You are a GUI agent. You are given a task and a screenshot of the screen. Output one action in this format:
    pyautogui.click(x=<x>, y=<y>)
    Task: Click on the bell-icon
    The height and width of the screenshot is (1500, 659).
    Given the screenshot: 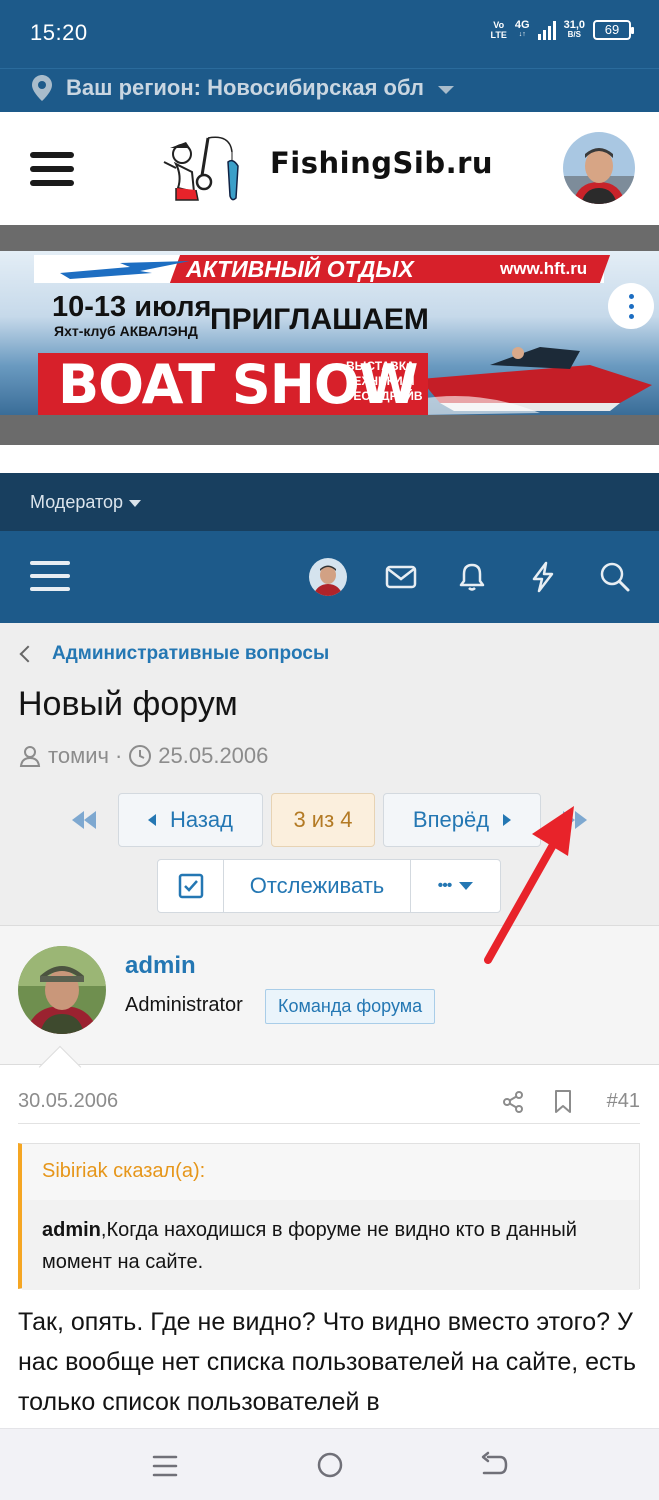 What is the action you would take?
    pyautogui.click(x=472, y=577)
    